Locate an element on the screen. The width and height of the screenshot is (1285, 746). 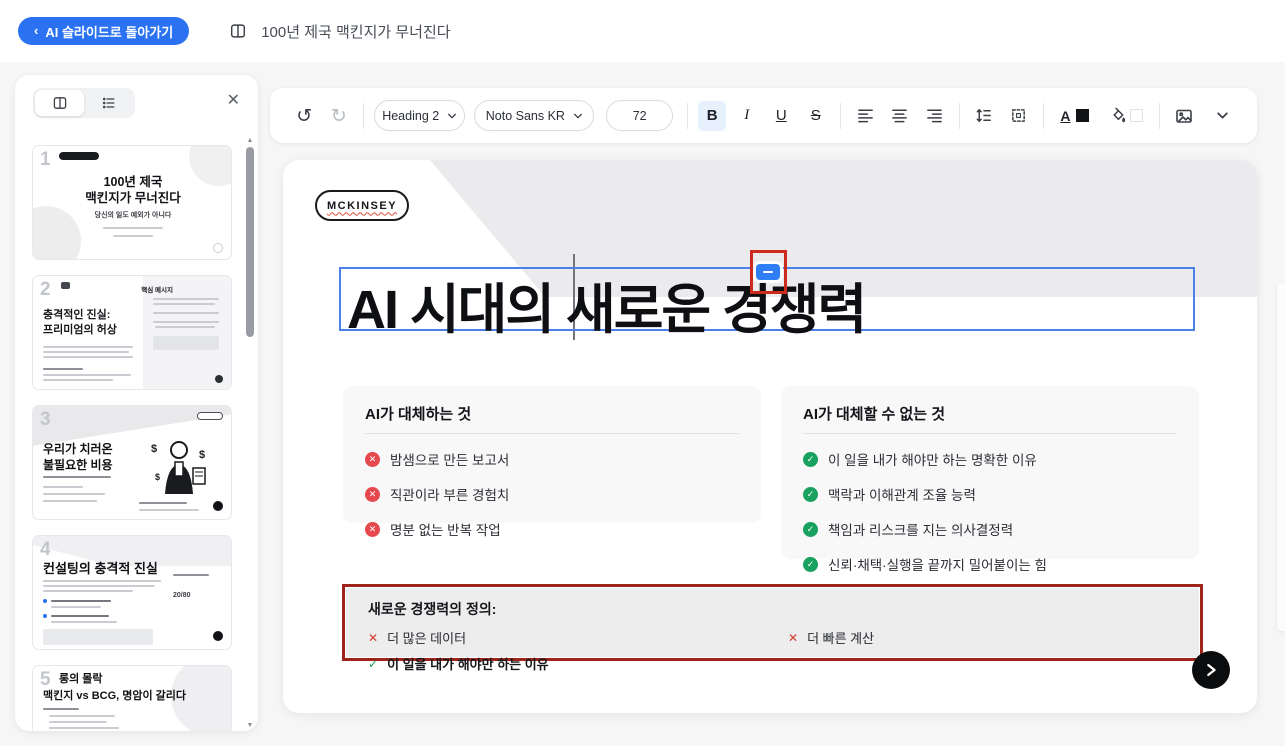
paragraph-style-select: Heading 2 is located at coordinates (420, 115).